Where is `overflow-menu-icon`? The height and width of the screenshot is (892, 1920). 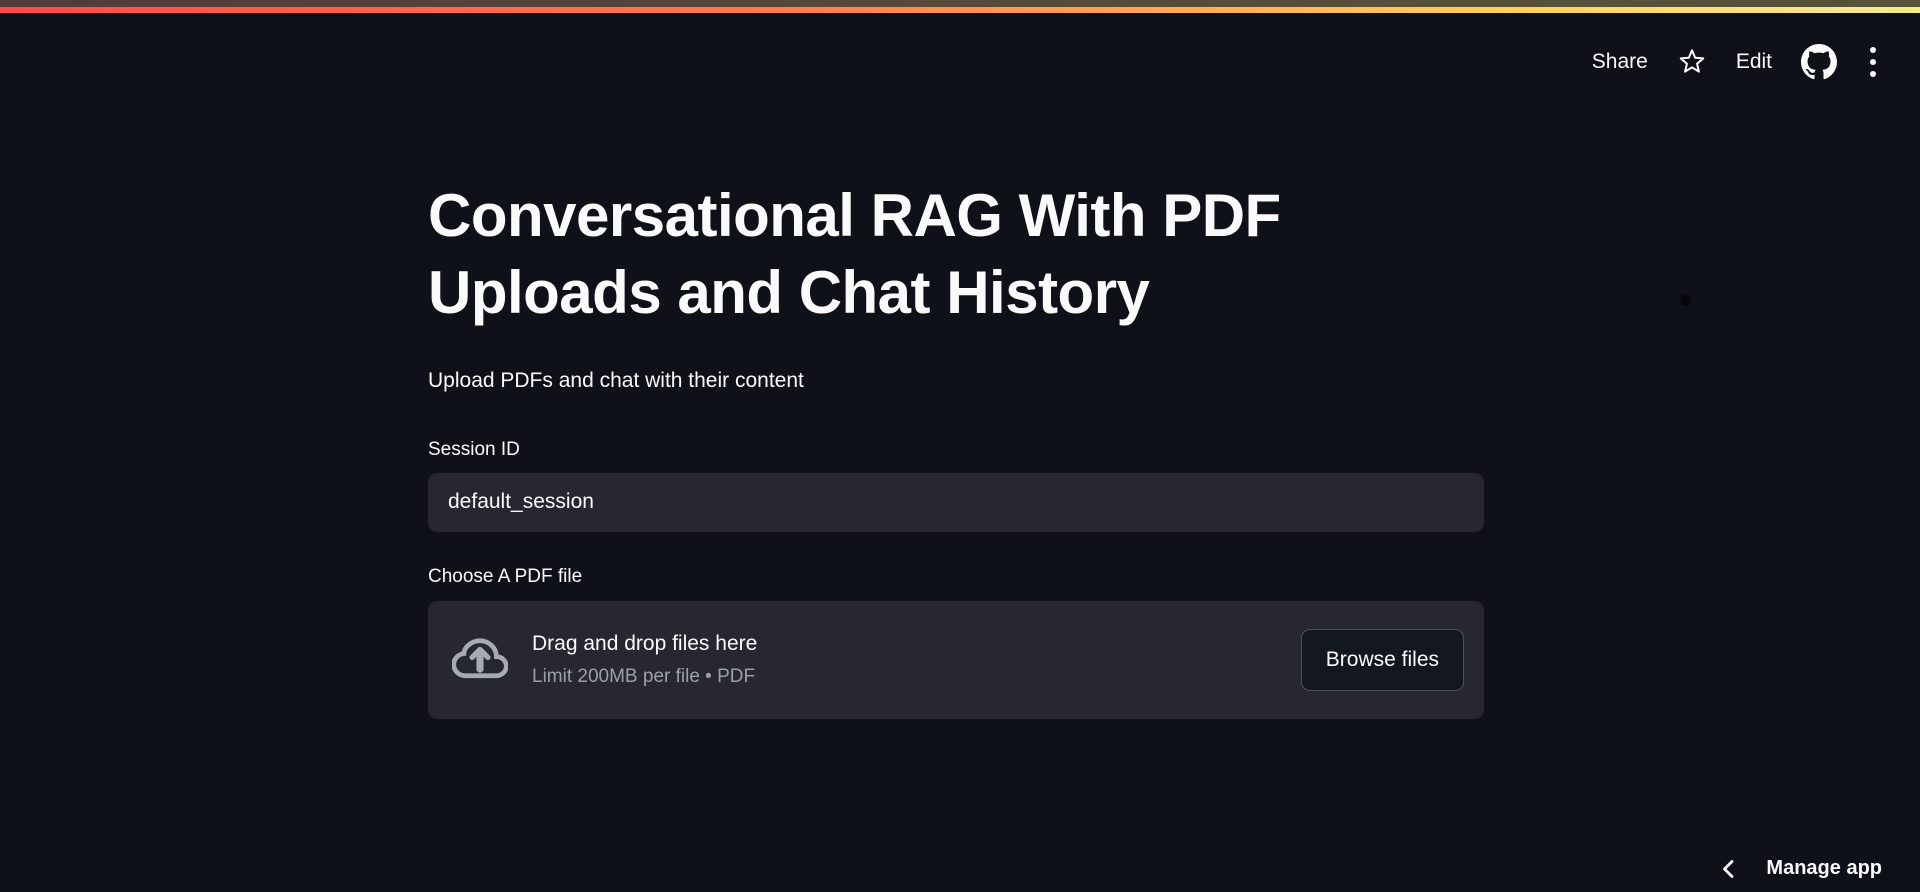 overflow-menu-icon is located at coordinates (1873, 62).